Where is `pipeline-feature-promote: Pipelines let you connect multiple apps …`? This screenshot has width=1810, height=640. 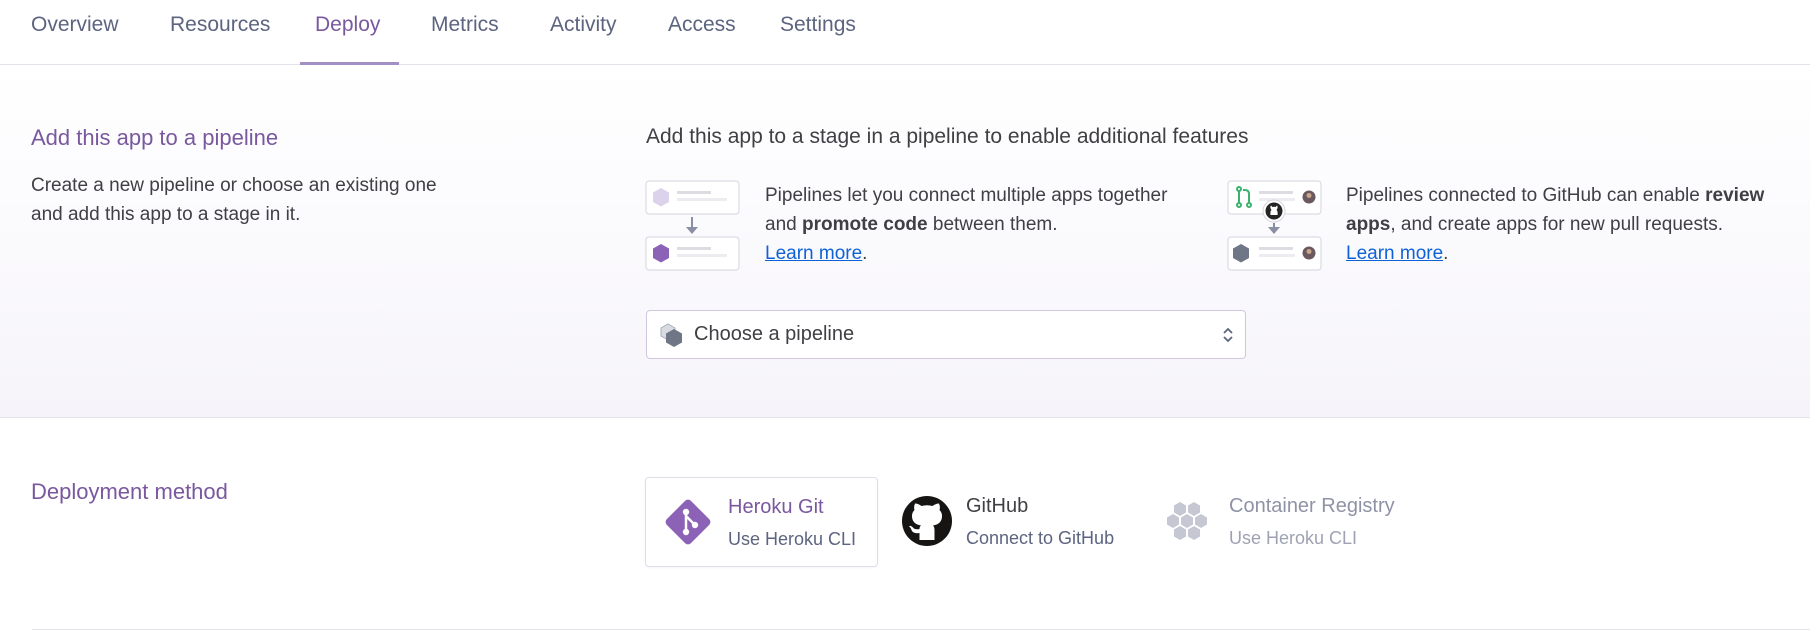 pipeline-feature-promote: Pipelines let you connect multiple apps … is located at coordinates (975, 224).